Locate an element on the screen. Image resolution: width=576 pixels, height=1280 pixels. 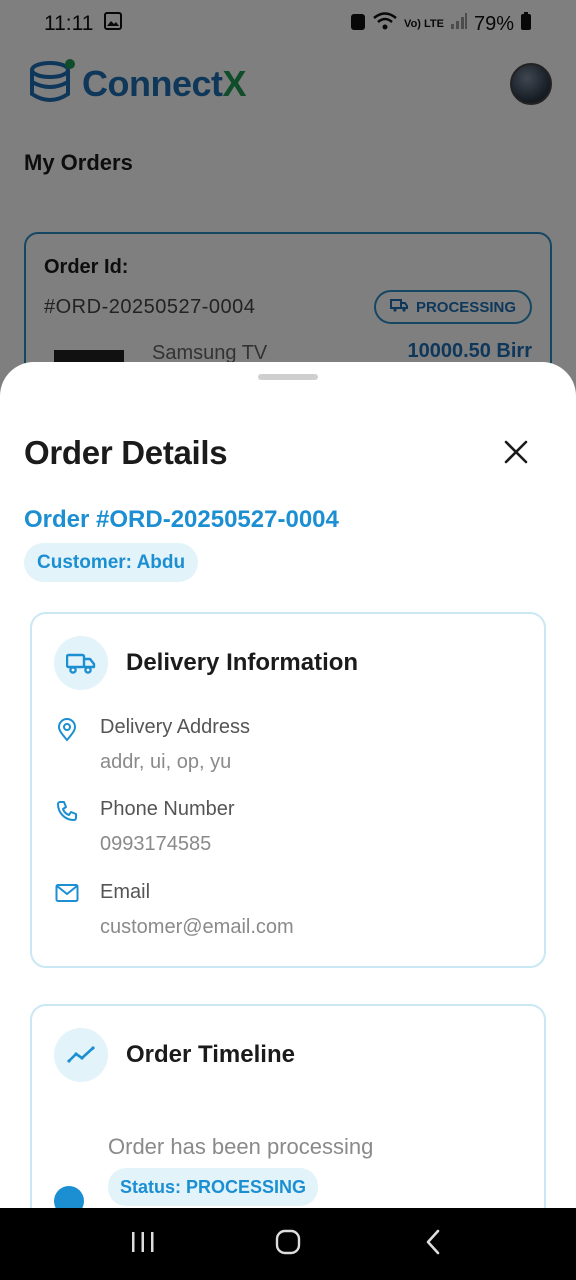
recent-apps-button is located at coordinates (143, 1244).